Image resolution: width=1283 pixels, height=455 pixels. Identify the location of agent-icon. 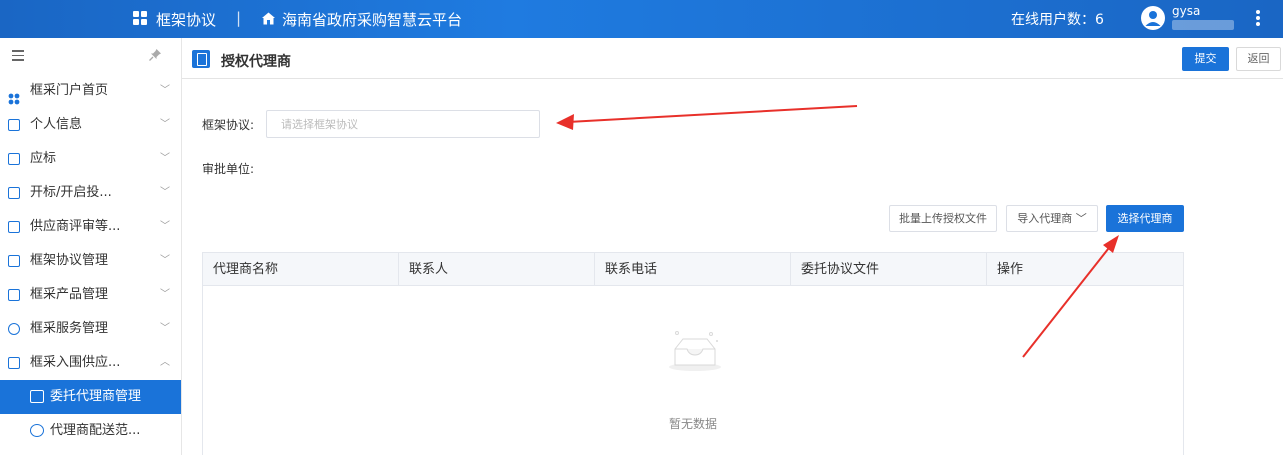
(37, 396).